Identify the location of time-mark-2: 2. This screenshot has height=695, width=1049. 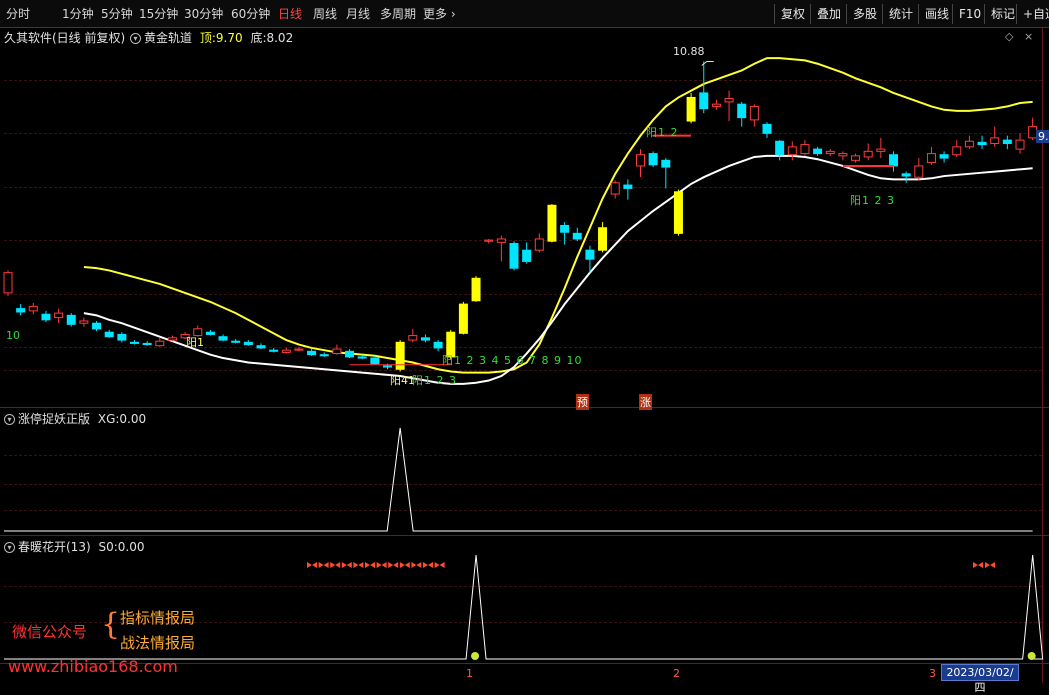
(676, 673).